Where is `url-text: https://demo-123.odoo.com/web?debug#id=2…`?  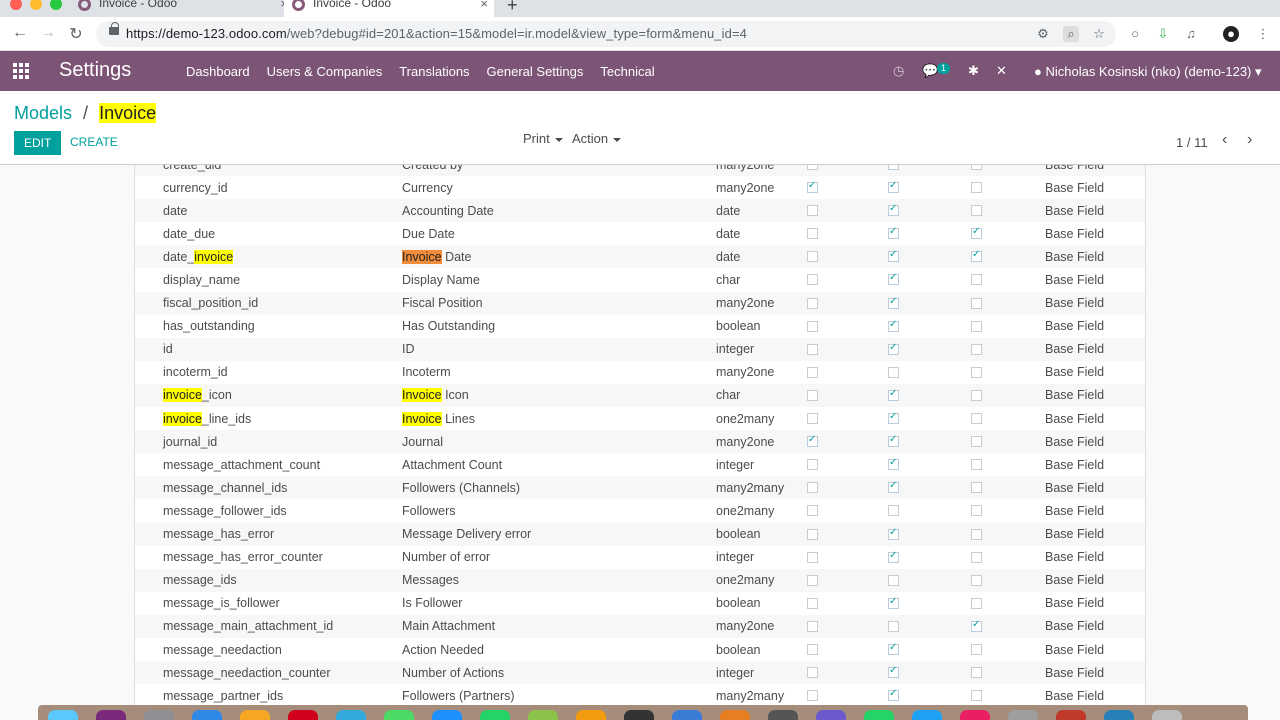 url-text: https://demo-123.odoo.com/web?debug#id=2… is located at coordinates (436, 33).